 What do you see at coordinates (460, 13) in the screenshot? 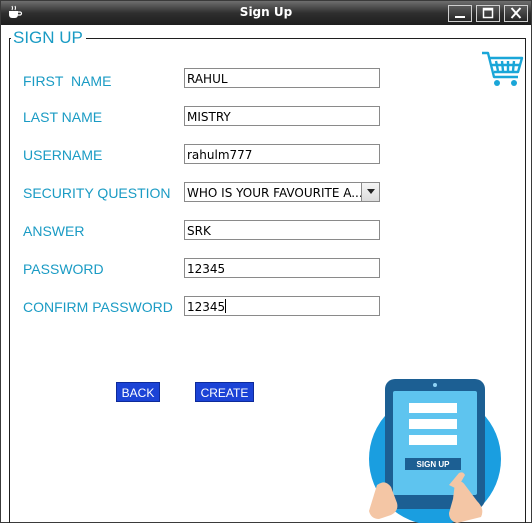
I see `minimize-button` at bounding box center [460, 13].